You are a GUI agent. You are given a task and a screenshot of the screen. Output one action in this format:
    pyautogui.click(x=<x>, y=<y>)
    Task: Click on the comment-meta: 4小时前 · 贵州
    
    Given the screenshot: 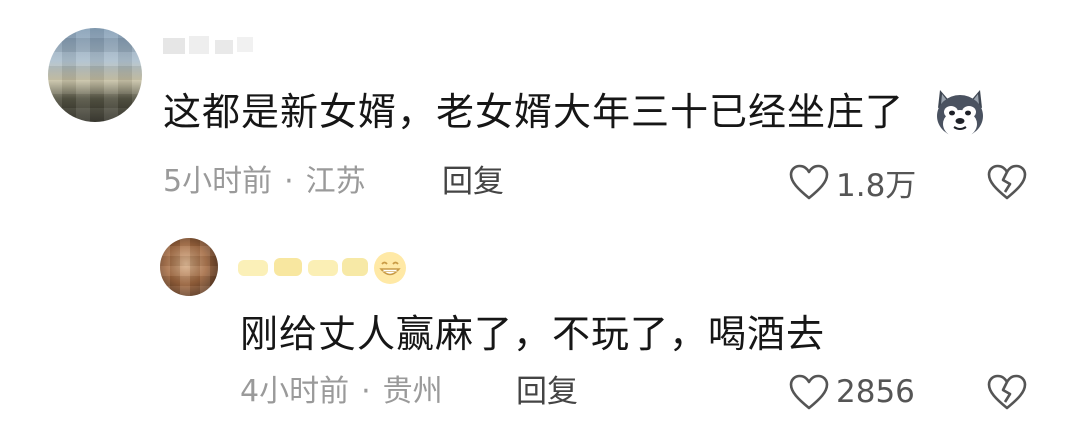 What is the action you would take?
    pyautogui.click(x=341, y=392)
    